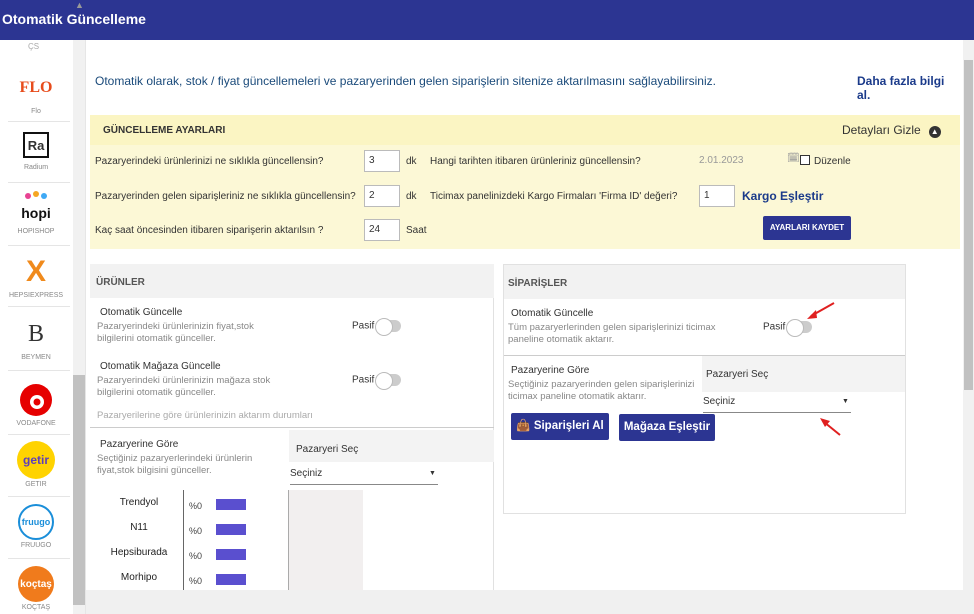  What do you see at coordinates (807, 228) in the screenshot?
I see `save-settings-button: AYARLARI KAYDET` at bounding box center [807, 228].